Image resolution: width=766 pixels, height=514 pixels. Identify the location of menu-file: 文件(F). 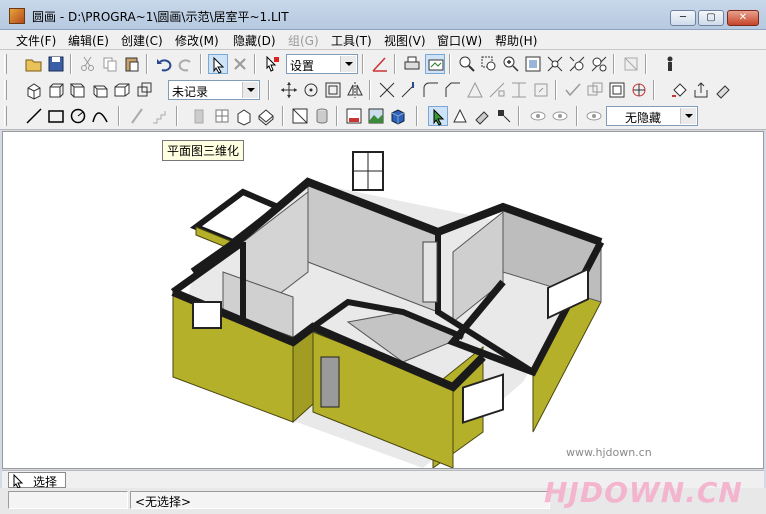
(36, 40).